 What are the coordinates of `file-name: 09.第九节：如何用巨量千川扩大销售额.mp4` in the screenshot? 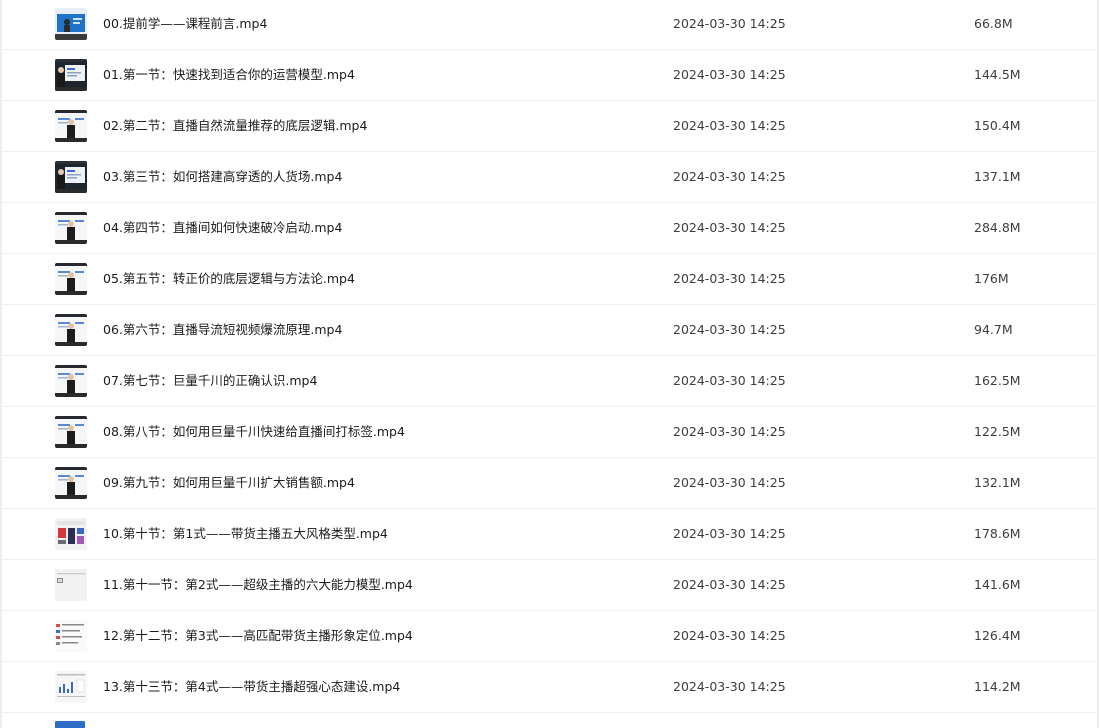 It's located at (229, 483).